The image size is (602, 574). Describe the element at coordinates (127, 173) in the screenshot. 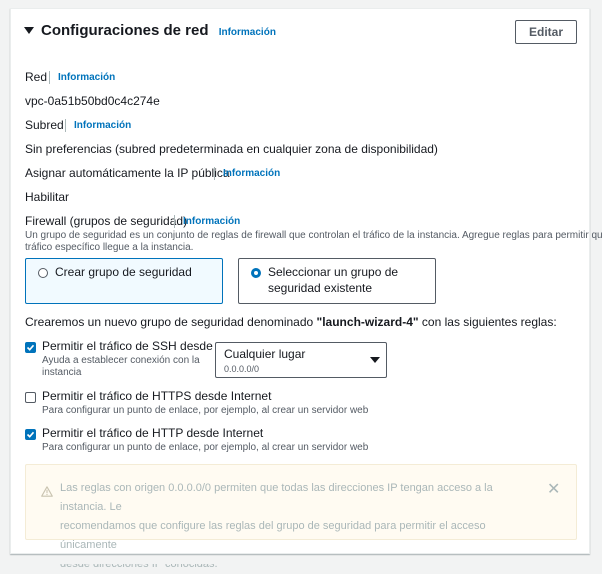

I see `public-ip-label: Asignar automáticamente la IP pública` at that location.